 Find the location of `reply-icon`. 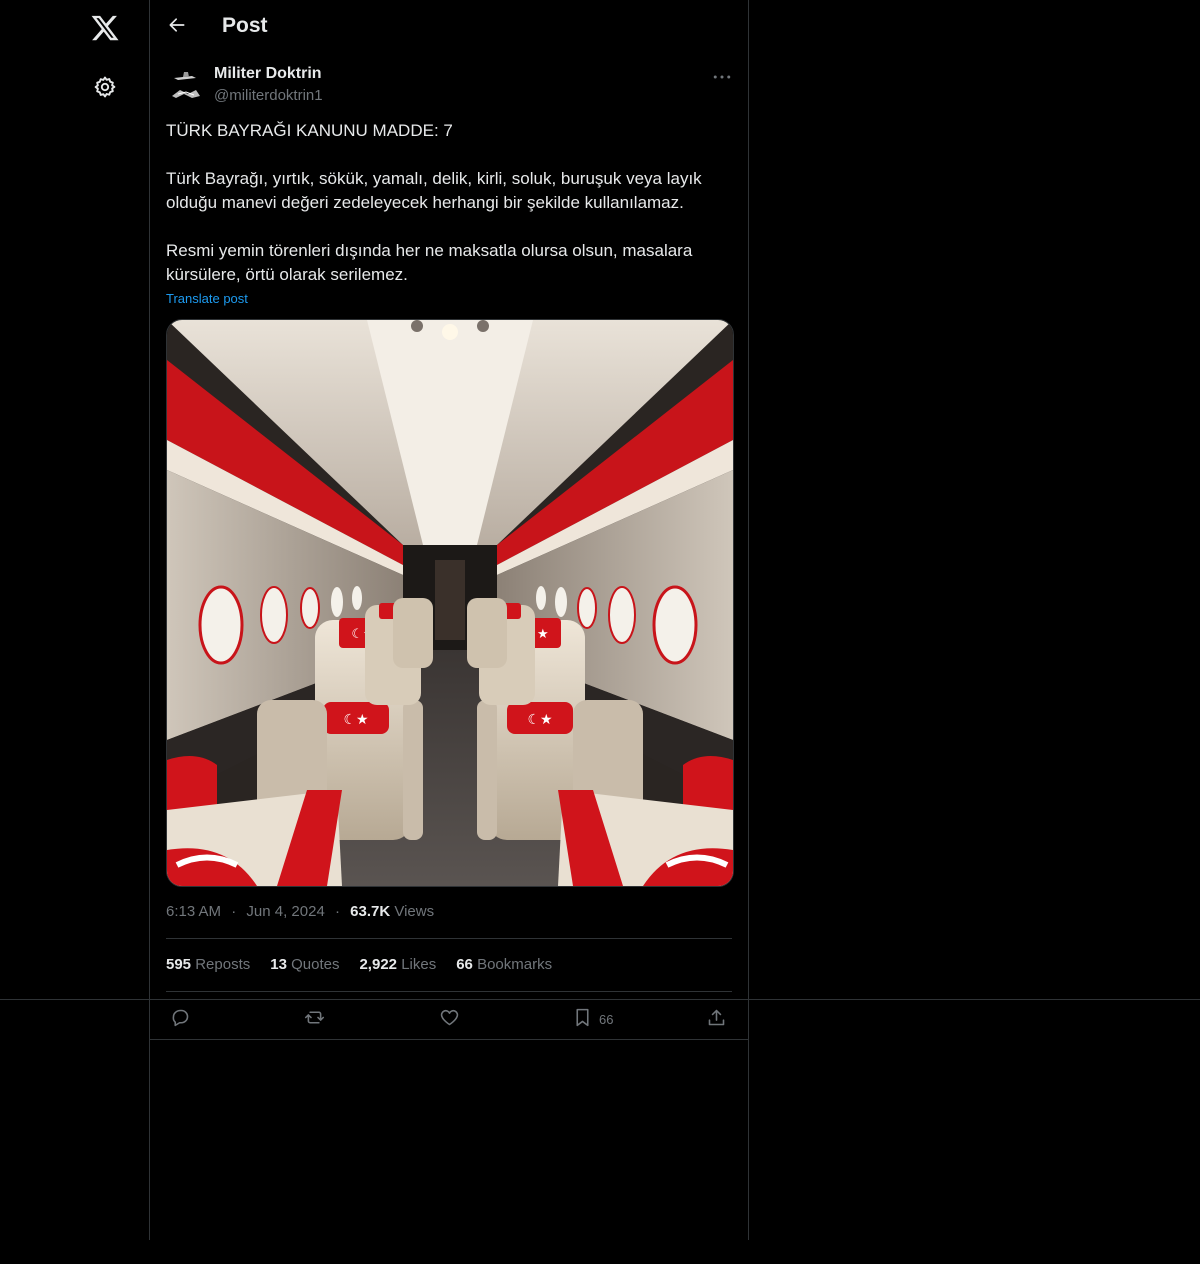

reply-icon is located at coordinates (180, 1019).